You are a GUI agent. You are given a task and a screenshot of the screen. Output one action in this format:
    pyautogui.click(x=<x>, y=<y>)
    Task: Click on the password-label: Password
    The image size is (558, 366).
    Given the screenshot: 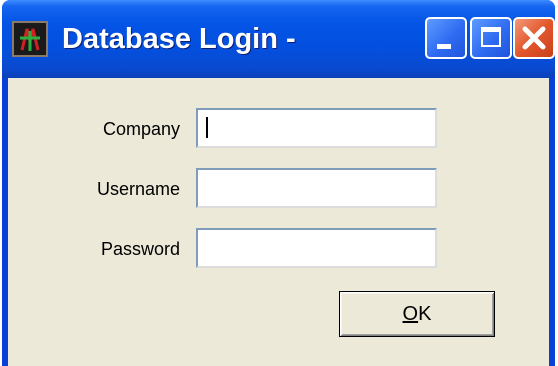 What is the action you would take?
    pyautogui.click(x=140, y=249)
    